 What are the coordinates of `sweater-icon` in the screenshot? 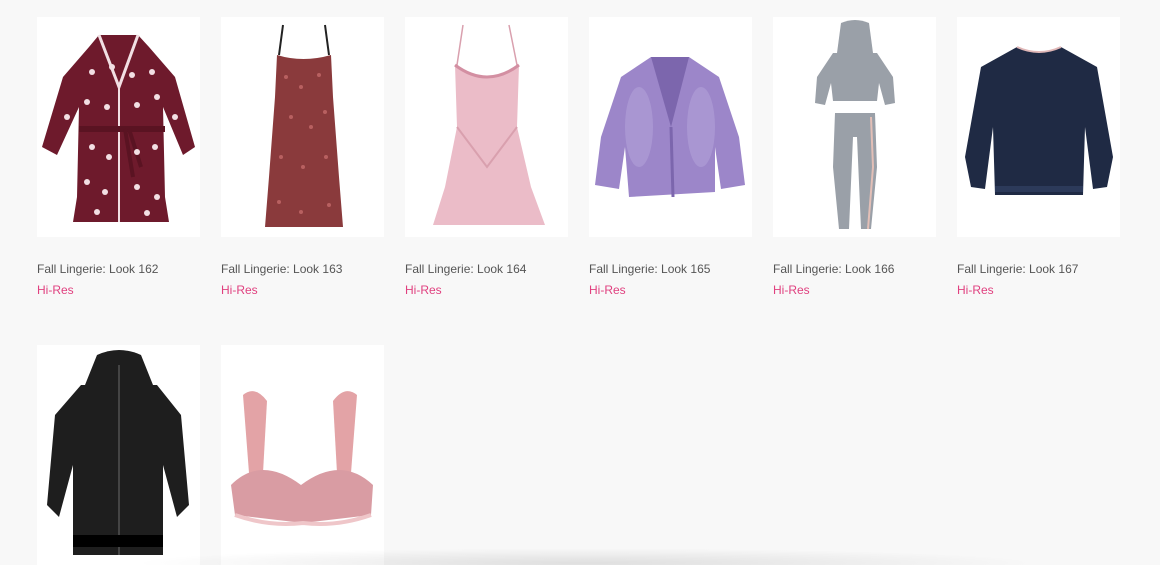 It's located at (1039, 120).